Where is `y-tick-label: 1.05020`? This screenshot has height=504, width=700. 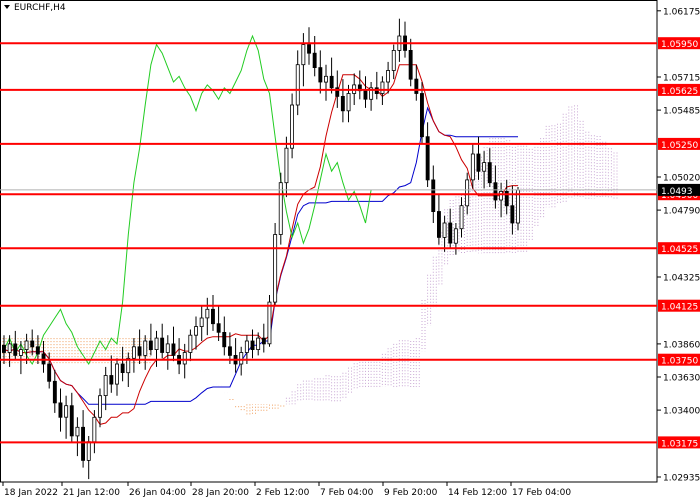
y-tick-label: 1.05020 is located at coordinates (681, 179).